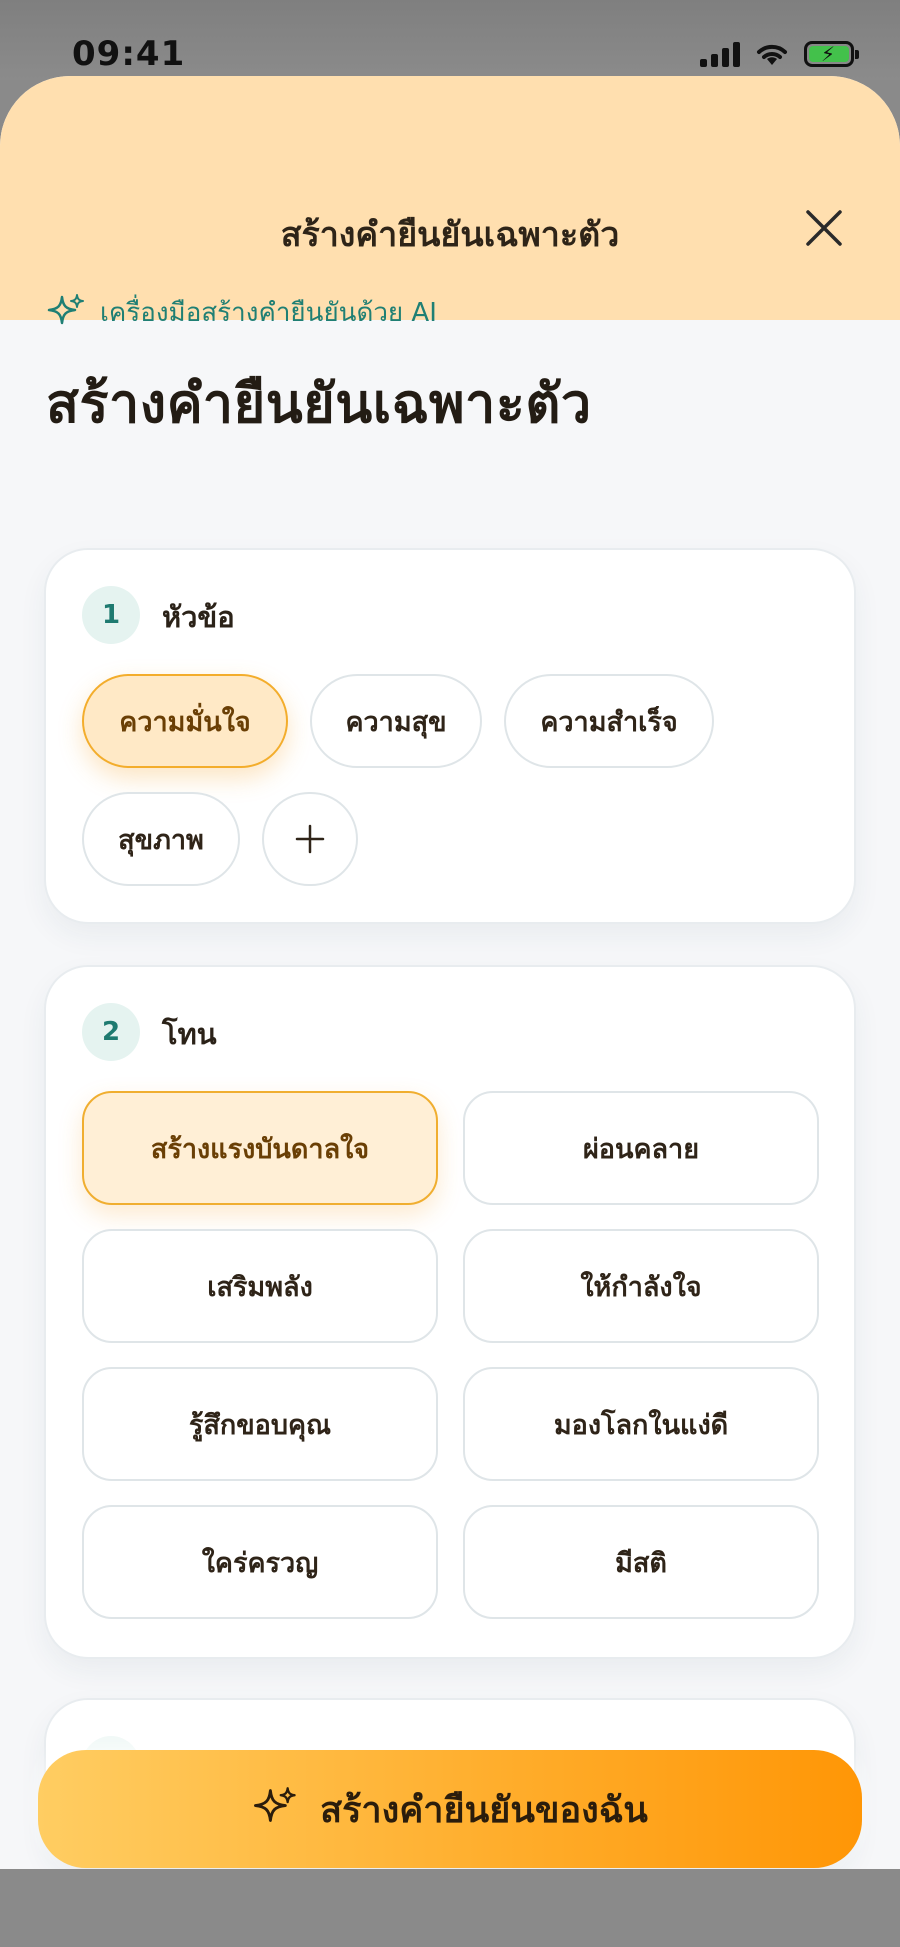 This screenshot has width=900, height=1947. What do you see at coordinates (641, 1562) in the screenshot?
I see `tone-option-mindful: มีสติ` at bounding box center [641, 1562].